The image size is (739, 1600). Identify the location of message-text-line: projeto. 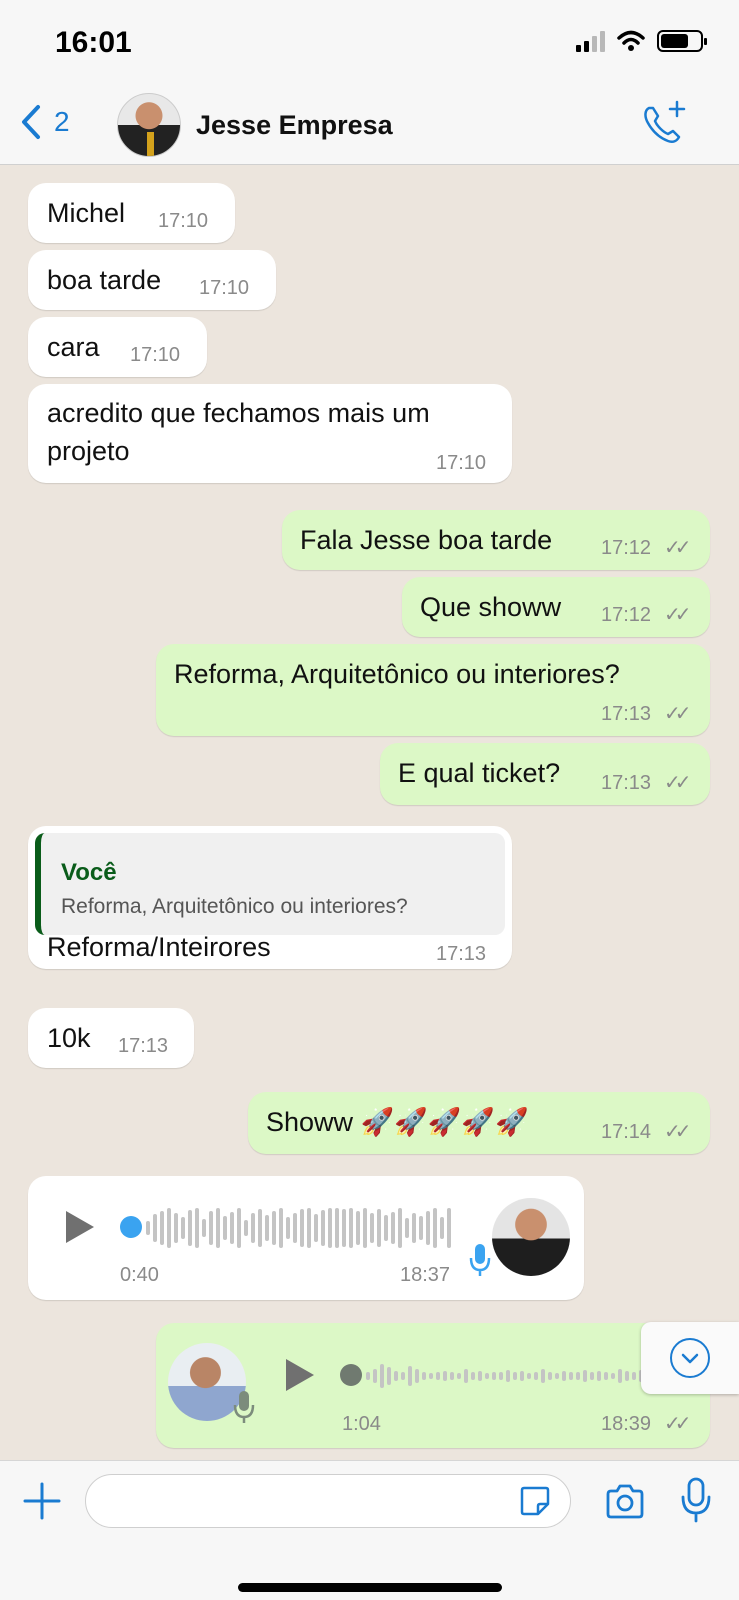
(88, 451).